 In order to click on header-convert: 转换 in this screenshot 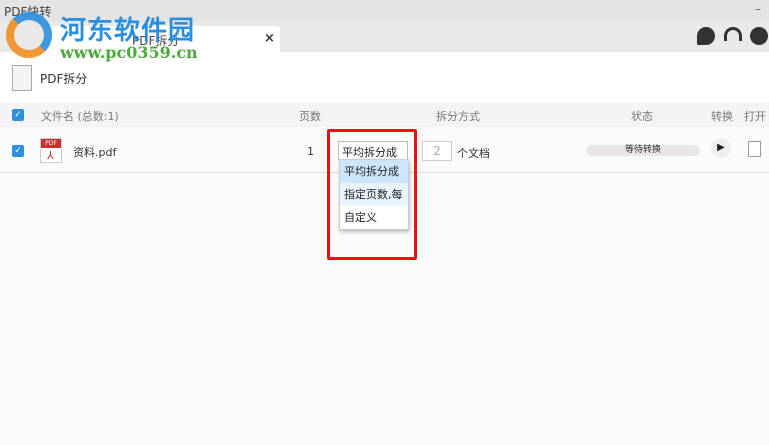, I will do `click(722, 116)`.